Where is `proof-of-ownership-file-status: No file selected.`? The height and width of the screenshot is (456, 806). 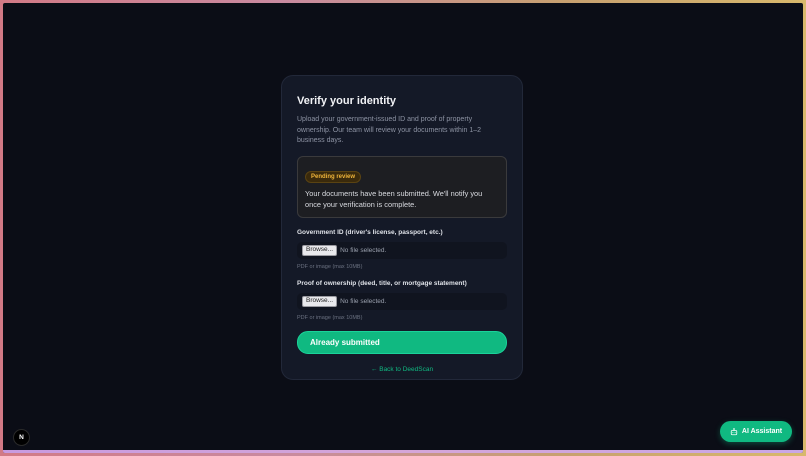
proof-of-ownership-file-status: No file selected. is located at coordinates (363, 301).